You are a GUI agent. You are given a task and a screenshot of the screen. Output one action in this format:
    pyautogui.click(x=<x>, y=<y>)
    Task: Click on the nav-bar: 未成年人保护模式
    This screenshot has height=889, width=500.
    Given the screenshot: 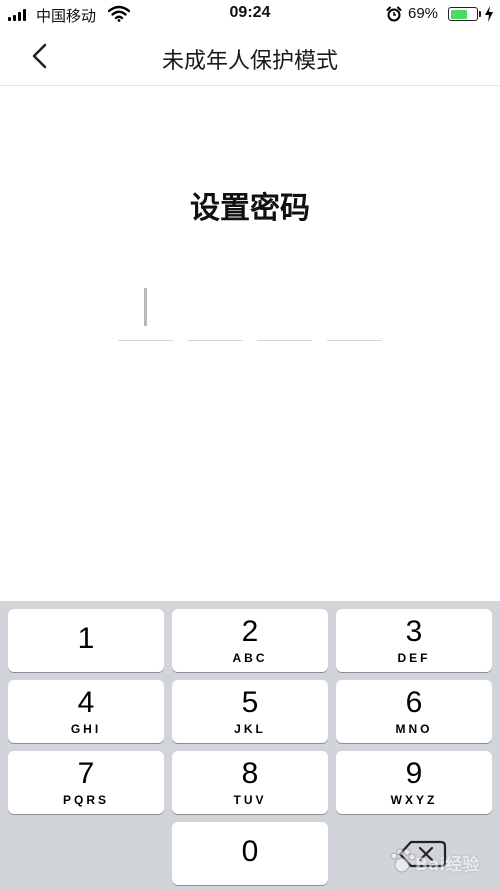 What is the action you would take?
    pyautogui.click(x=250, y=57)
    